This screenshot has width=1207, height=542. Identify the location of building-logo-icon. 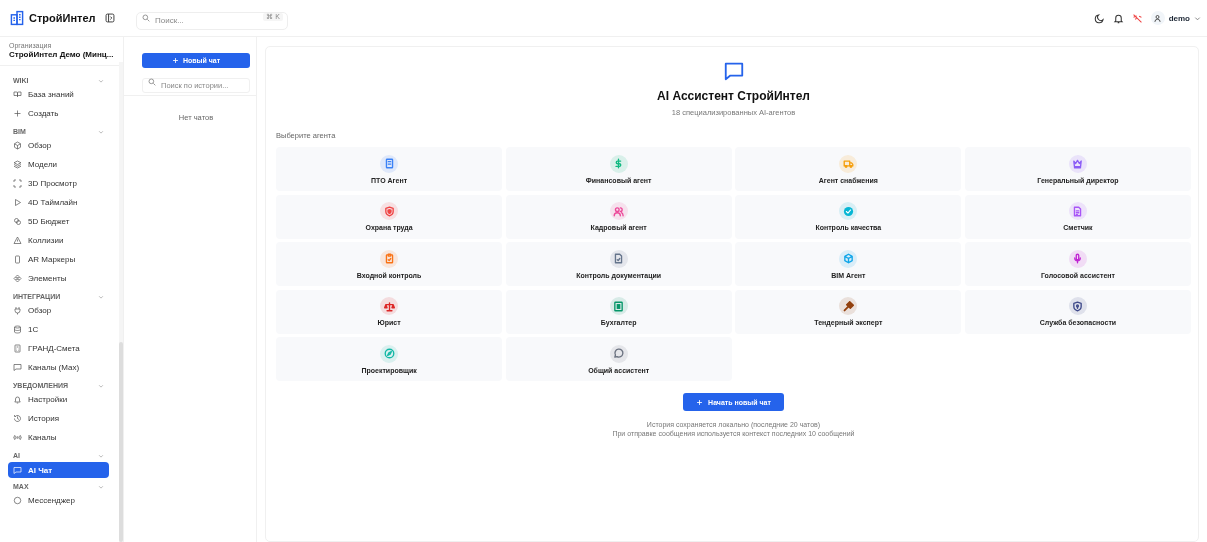
(17, 18).